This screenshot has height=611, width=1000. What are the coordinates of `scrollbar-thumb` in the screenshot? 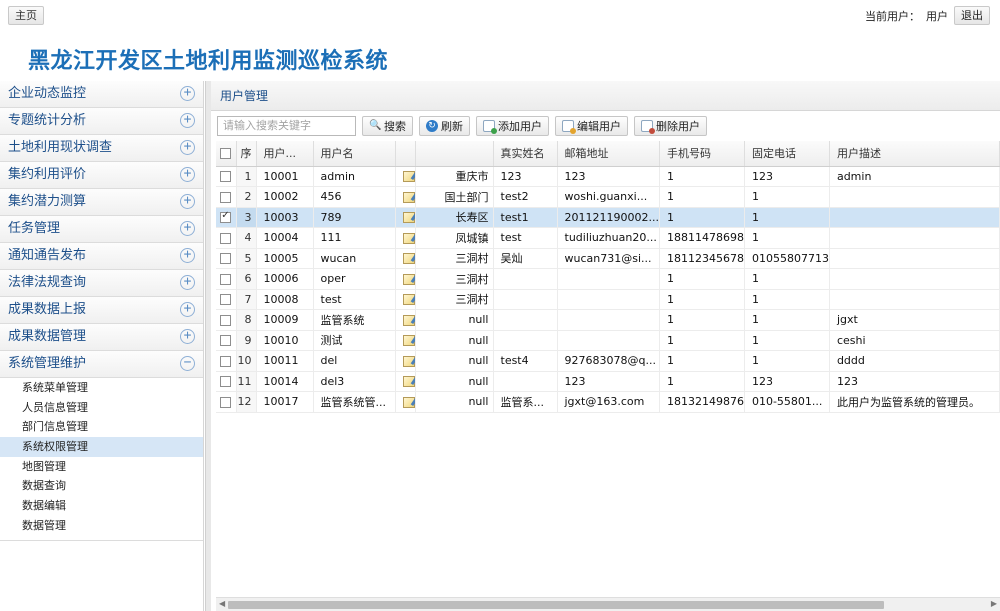 It's located at (556, 605).